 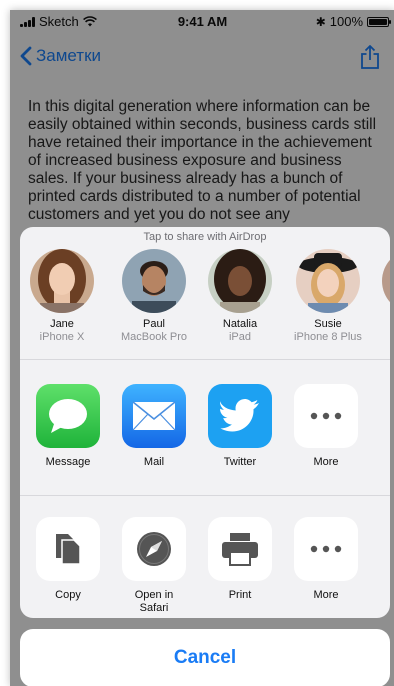 I want to click on mail-icon, so click(x=154, y=416).